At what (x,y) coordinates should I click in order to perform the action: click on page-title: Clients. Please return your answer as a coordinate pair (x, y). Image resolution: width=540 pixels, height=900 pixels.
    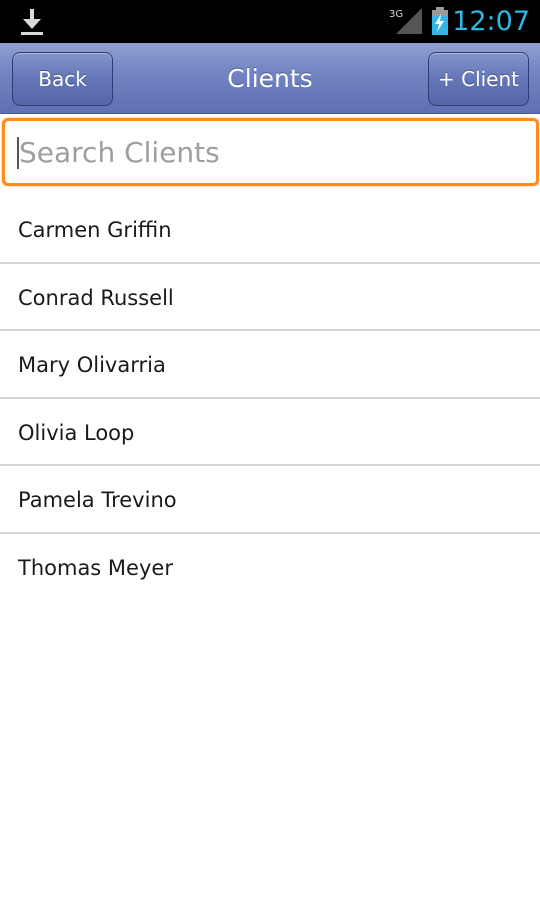
    Looking at the image, I should click on (270, 78).